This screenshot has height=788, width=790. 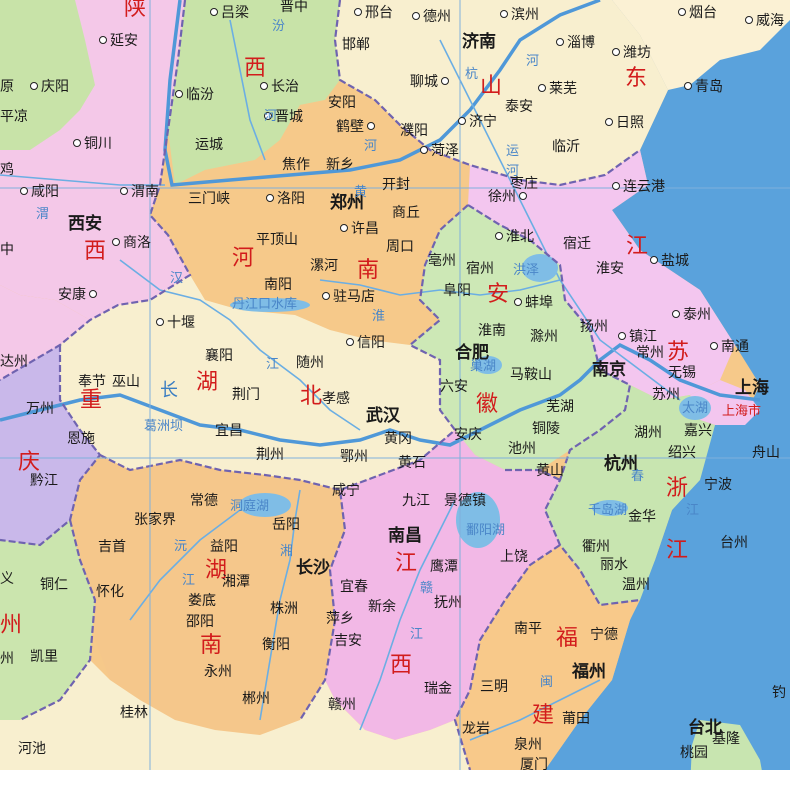 What do you see at coordinates (398, 439) in the screenshot?
I see `city-huanggang: 黄冈` at bounding box center [398, 439].